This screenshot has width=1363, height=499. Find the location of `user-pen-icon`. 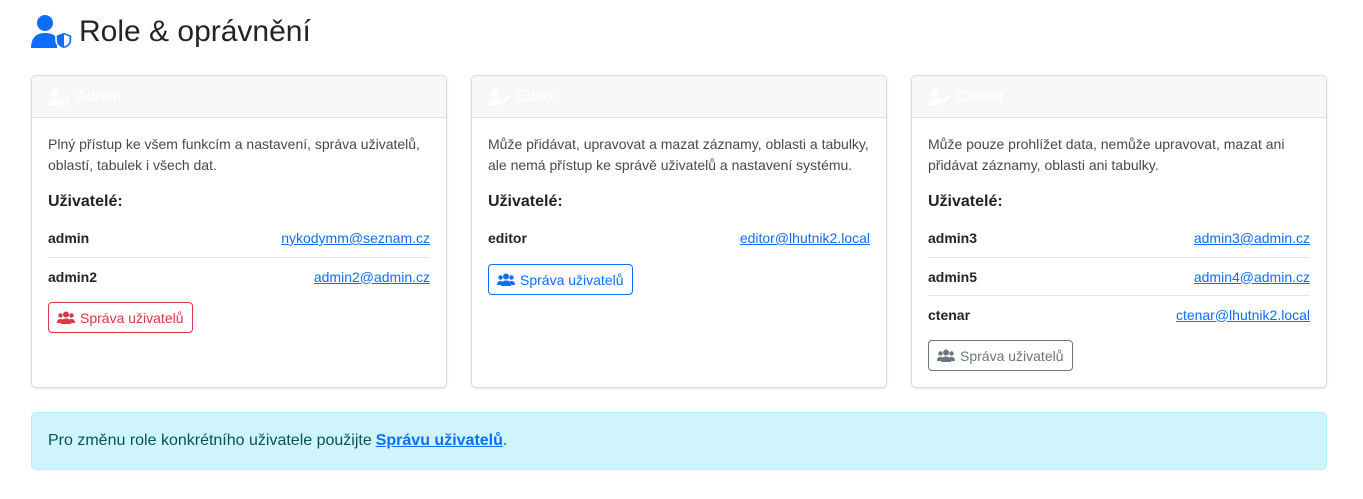

user-pen-icon is located at coordinates (499, 96).